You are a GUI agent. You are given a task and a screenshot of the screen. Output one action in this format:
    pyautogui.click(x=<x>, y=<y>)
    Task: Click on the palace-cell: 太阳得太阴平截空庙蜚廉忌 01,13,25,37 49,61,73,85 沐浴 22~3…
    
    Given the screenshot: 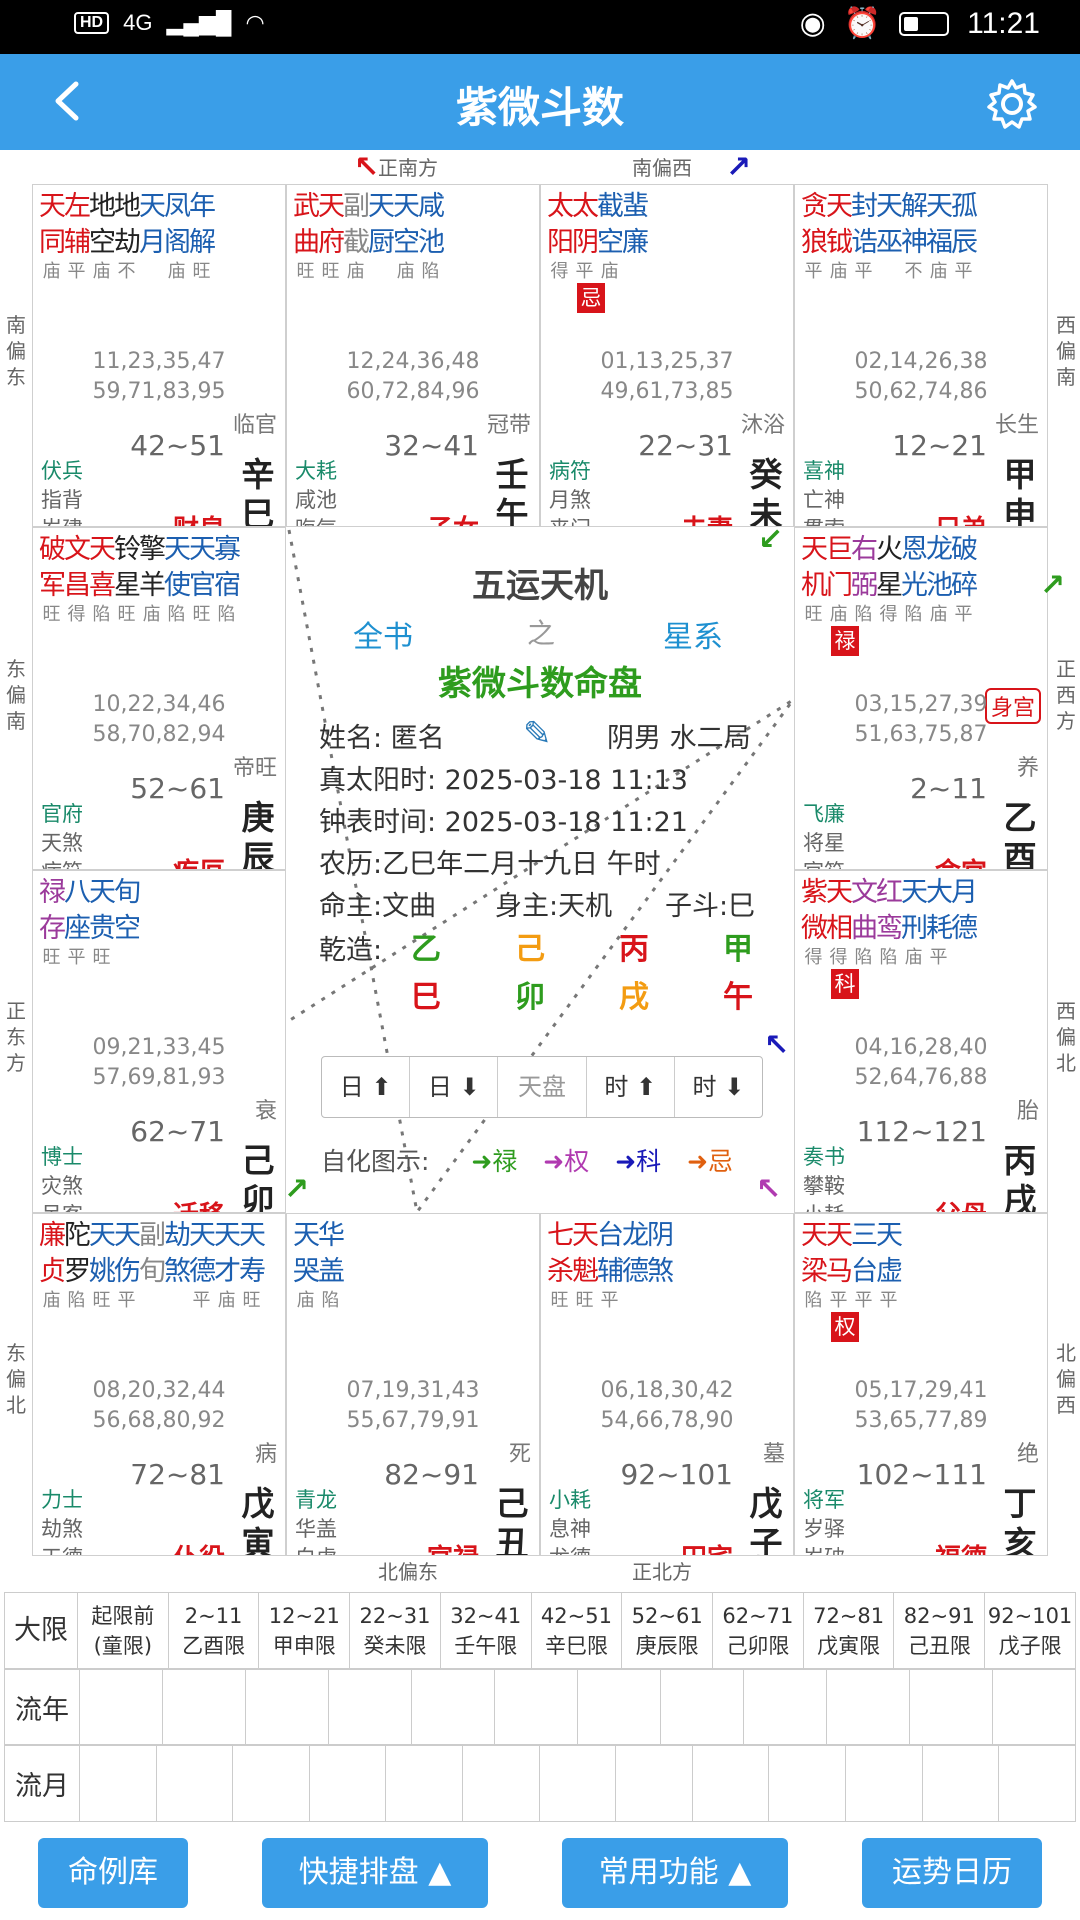 What is the action you would take?
    pyautogui.click(x=667, y=355)
    